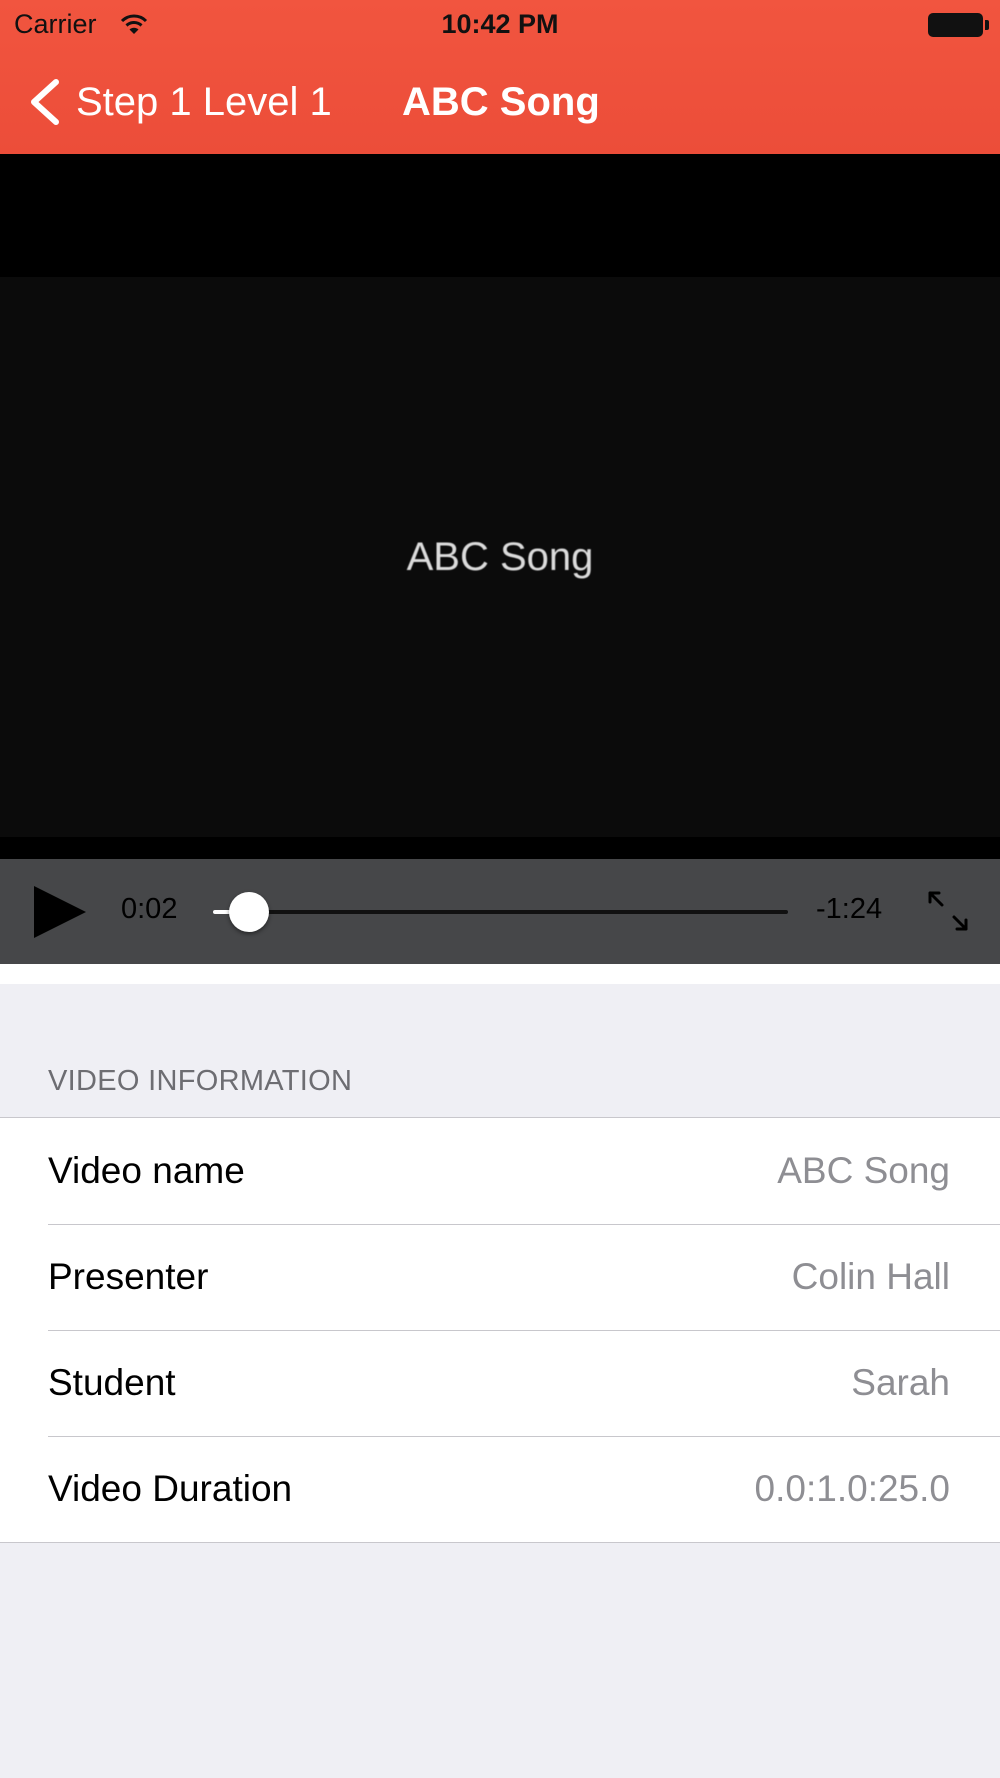 Image resolution: width=1000 pixels, height=1778 pixels. What do you see at coordinates (170, 1488) in the screenshot?
I see `row-label: Video Duration` at bounding box center [170, 1488].